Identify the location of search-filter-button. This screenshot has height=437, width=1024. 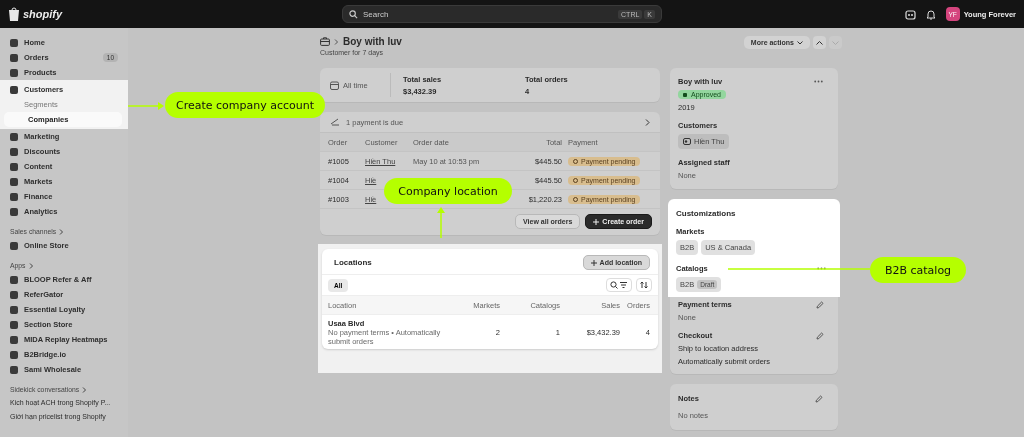
(619, 285).